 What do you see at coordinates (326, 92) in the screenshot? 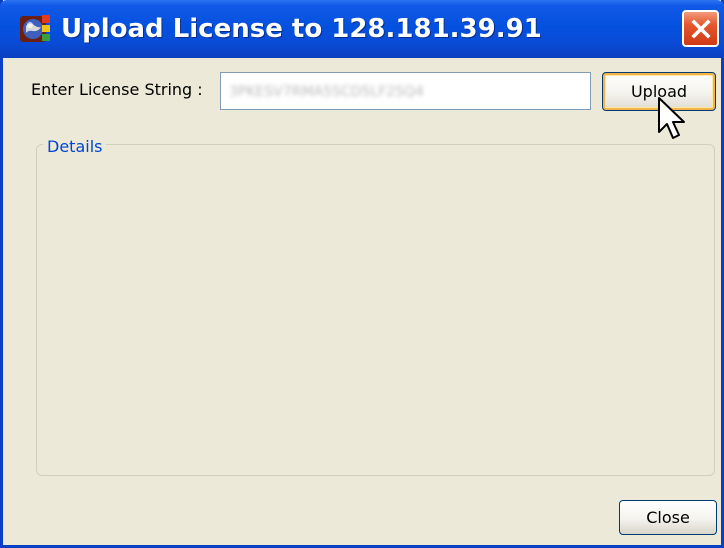
I see `license-string-value: 3PKESV7RMA5SCD5LF2SQ4` at bounding box center [326, 92].